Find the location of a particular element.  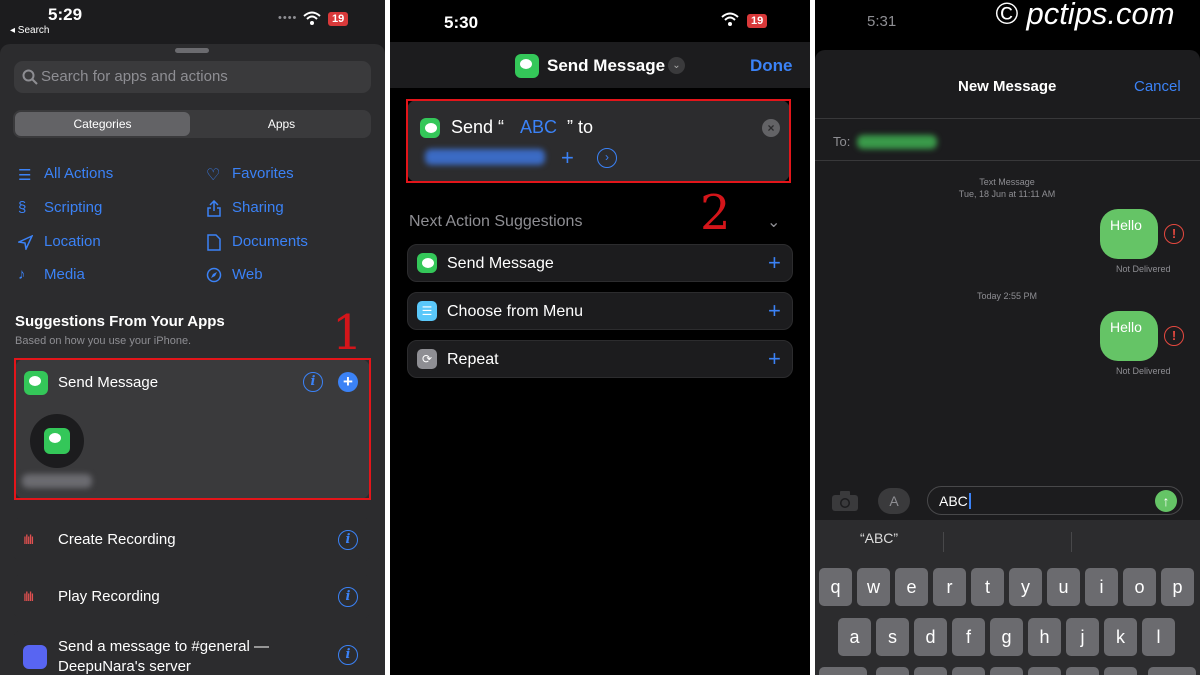

key-q: q is located at coordinates (835, 587).